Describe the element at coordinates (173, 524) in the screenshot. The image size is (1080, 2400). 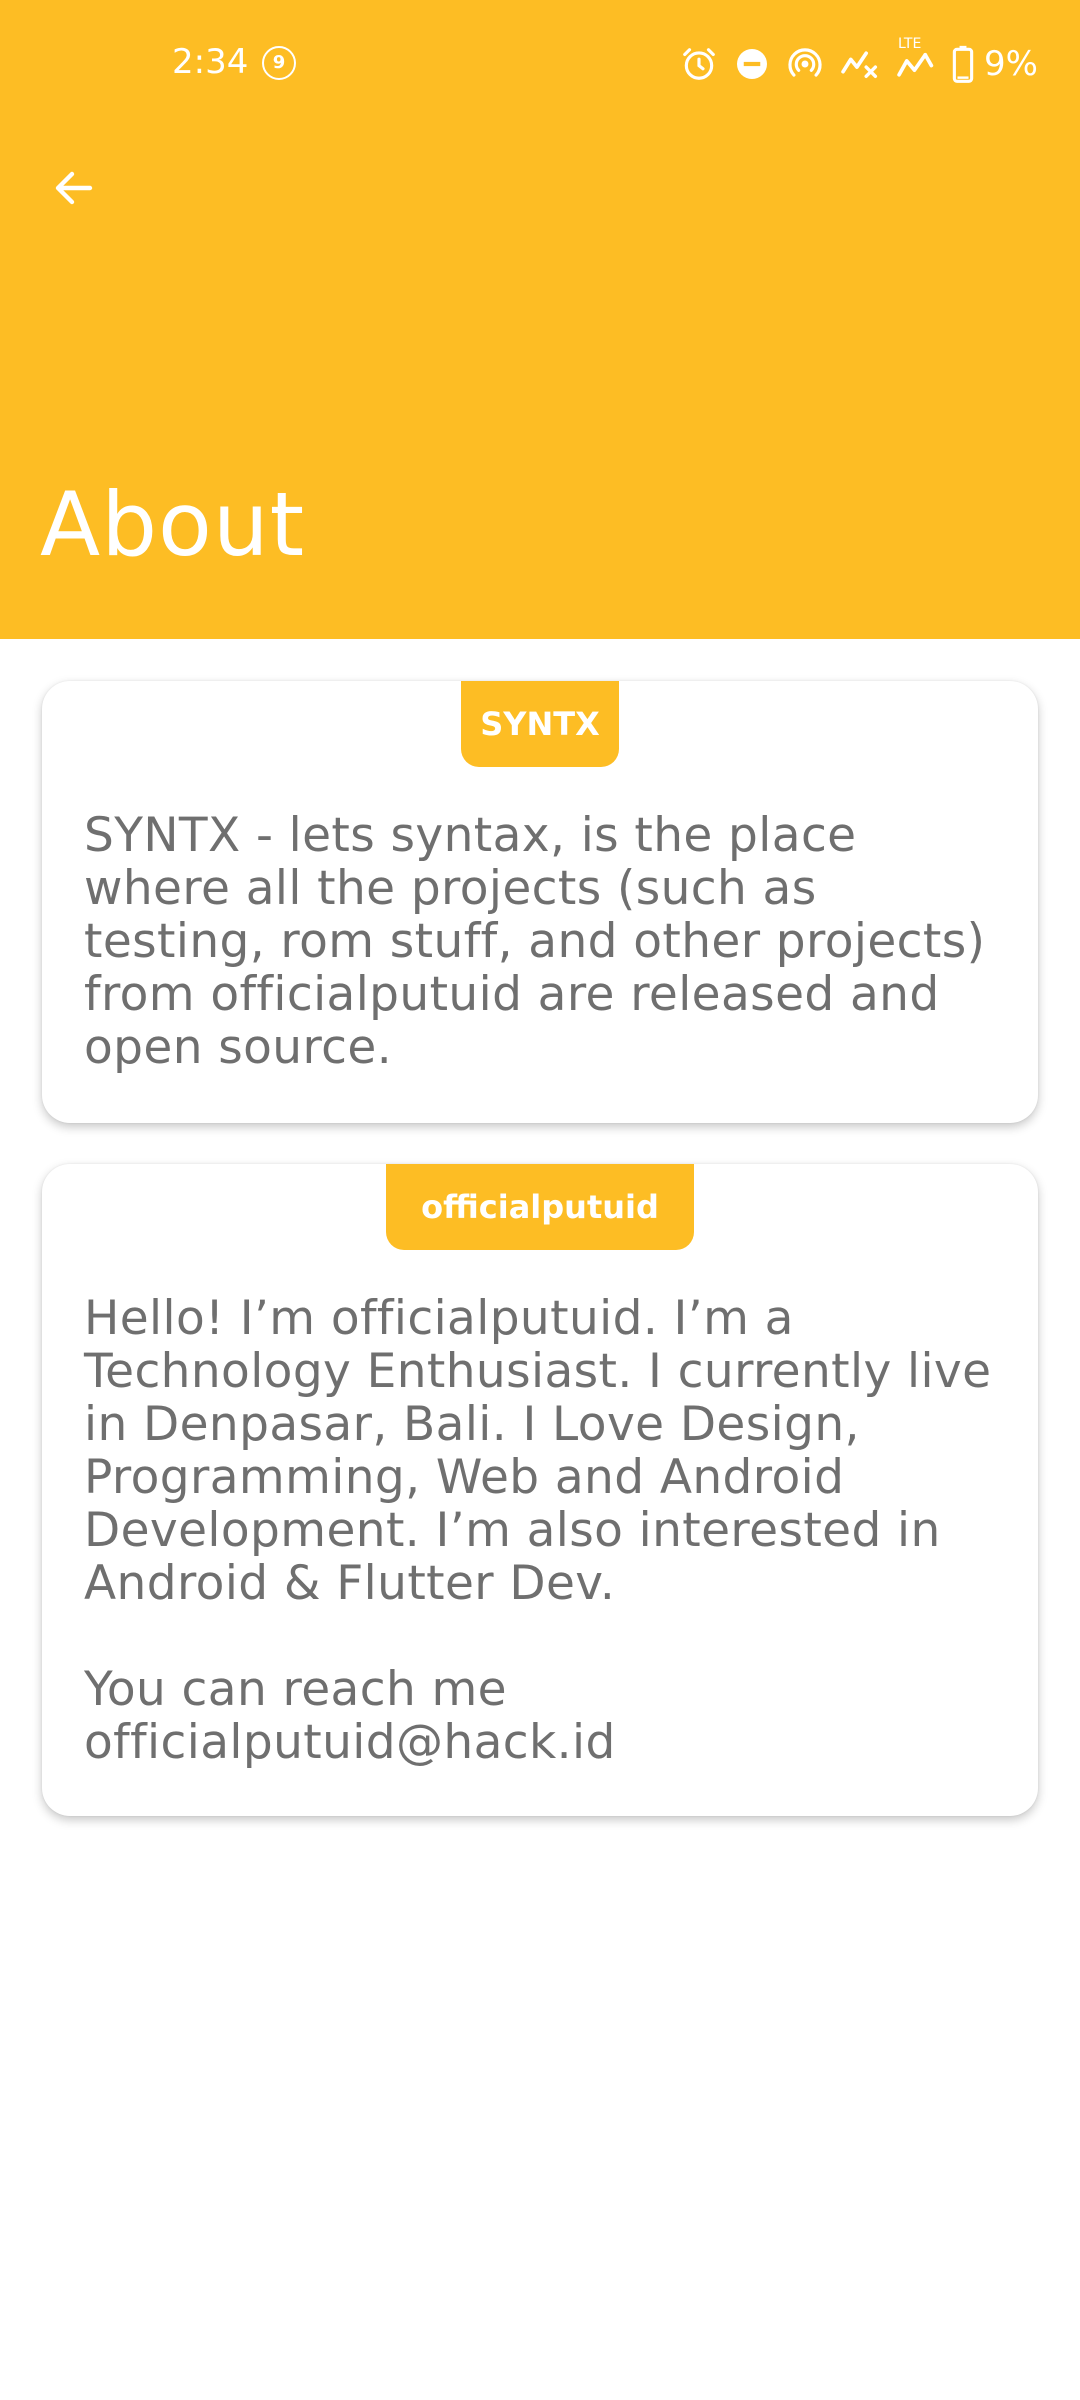
I see `page-title: About` at that location.